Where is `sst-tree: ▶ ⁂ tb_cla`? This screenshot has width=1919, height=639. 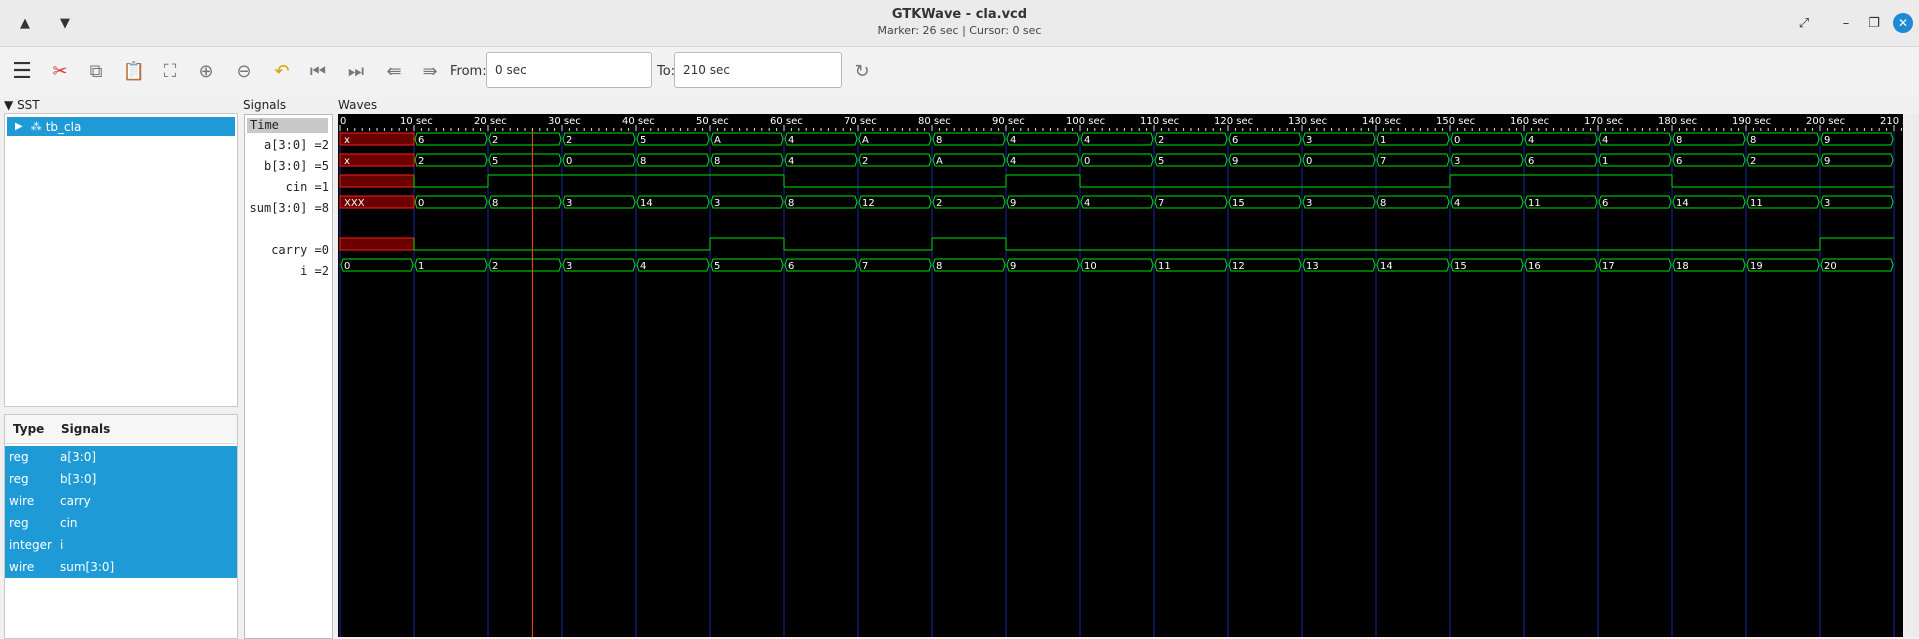 sst-tree: ▶ ⁂ tb_cla is located at coordinates (121, 260).